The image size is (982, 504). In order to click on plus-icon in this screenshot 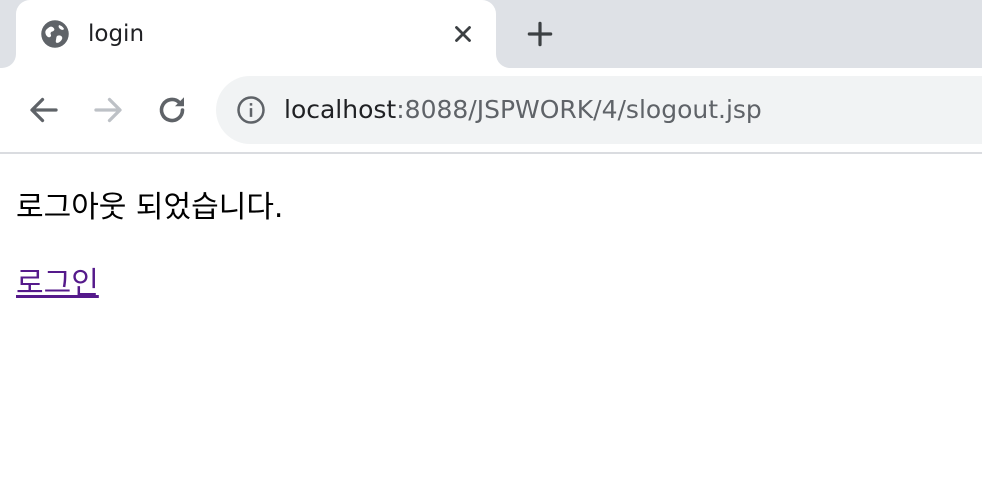, I will do `click(540, 34)`.